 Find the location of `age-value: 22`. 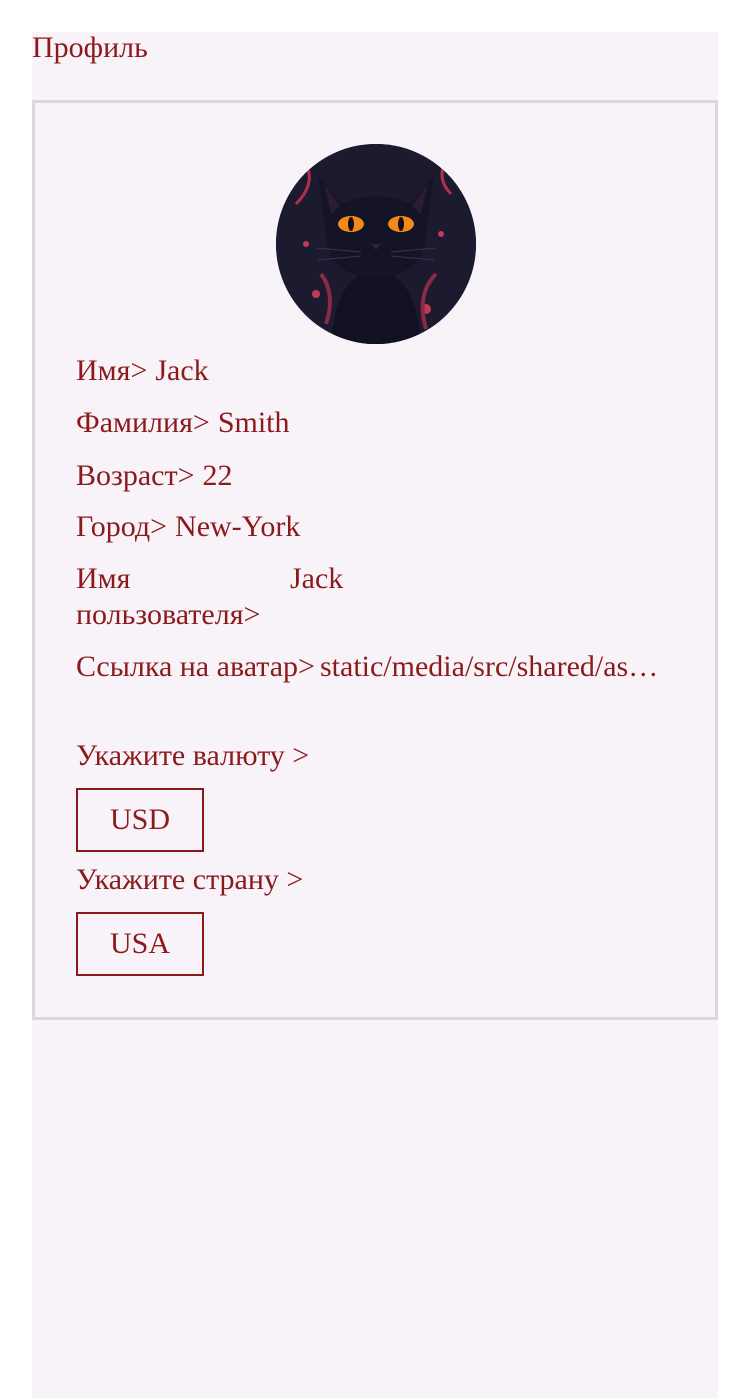

age-value: 22 is located at coordinates (217, 475).